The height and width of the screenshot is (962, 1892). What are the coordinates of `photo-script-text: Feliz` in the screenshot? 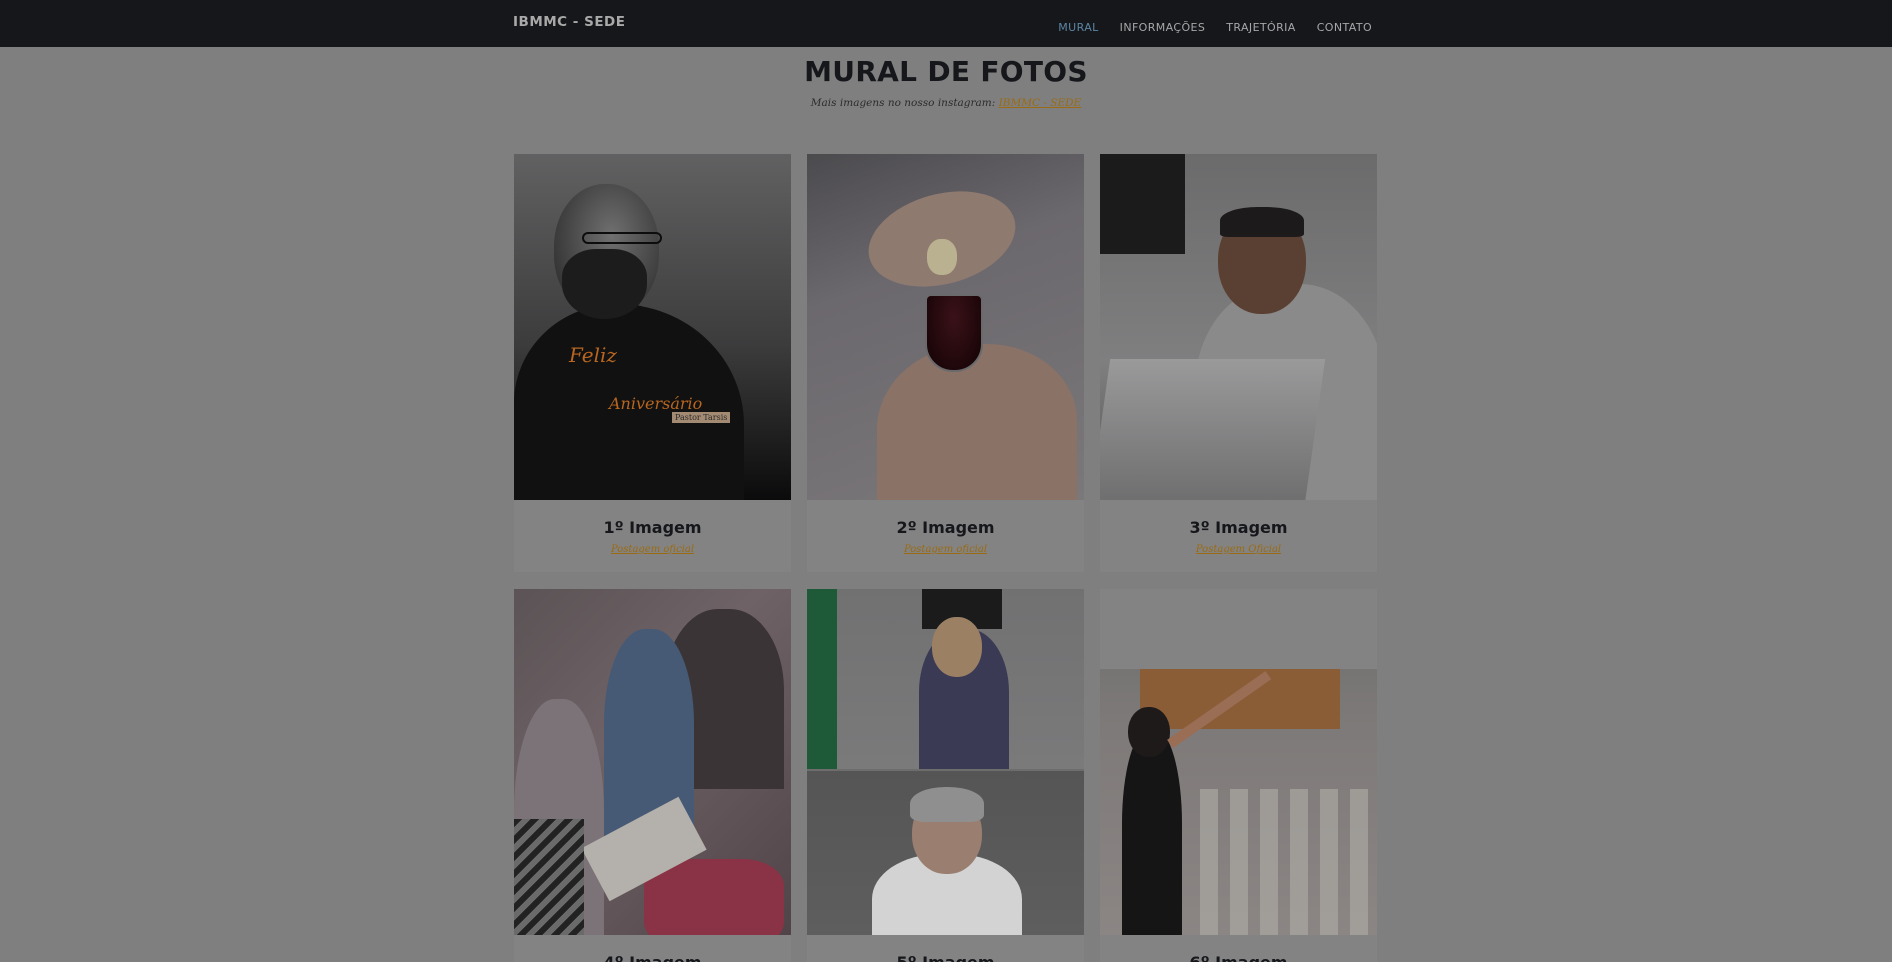 It's located at (593, 355).